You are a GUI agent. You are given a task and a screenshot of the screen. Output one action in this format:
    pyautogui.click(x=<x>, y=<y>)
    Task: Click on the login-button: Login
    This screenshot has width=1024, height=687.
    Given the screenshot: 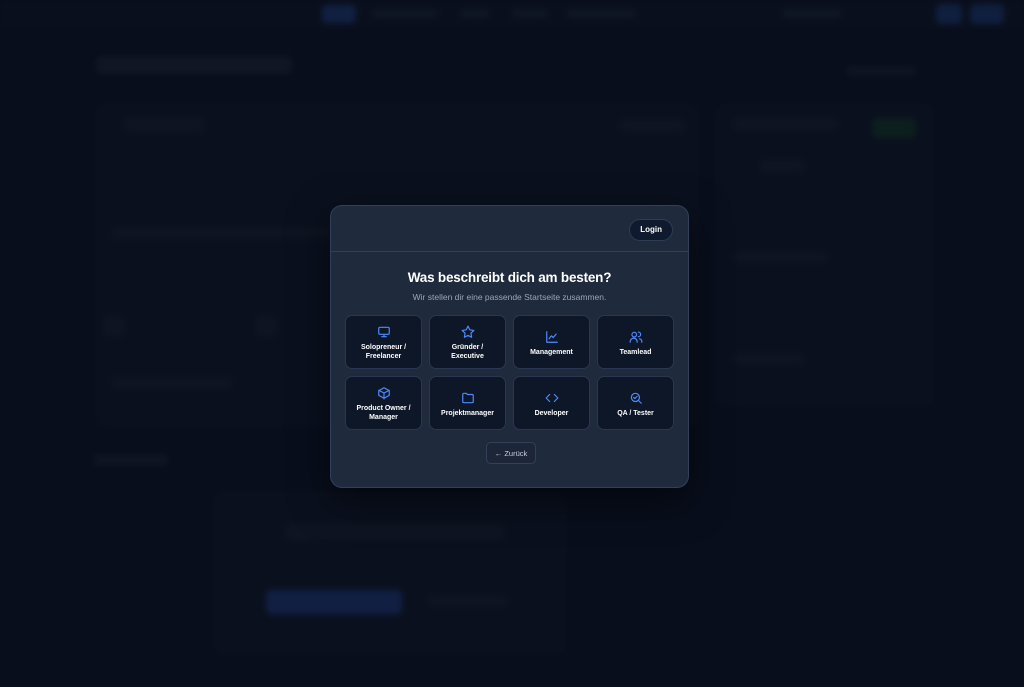 What is the action you would take?
    pyautogui.click(x=651, y=230)
    